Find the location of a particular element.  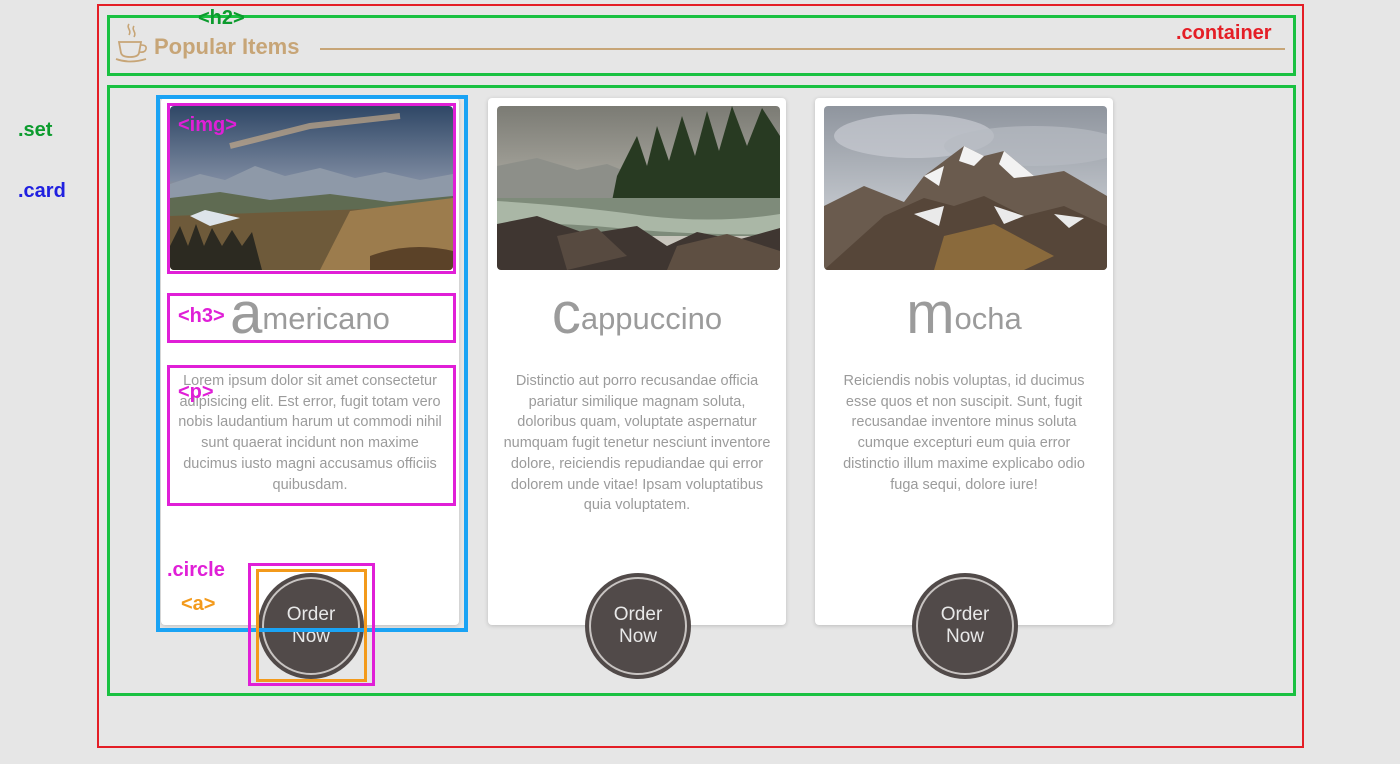

label-container: .container is located at coordinates (1224, 33).